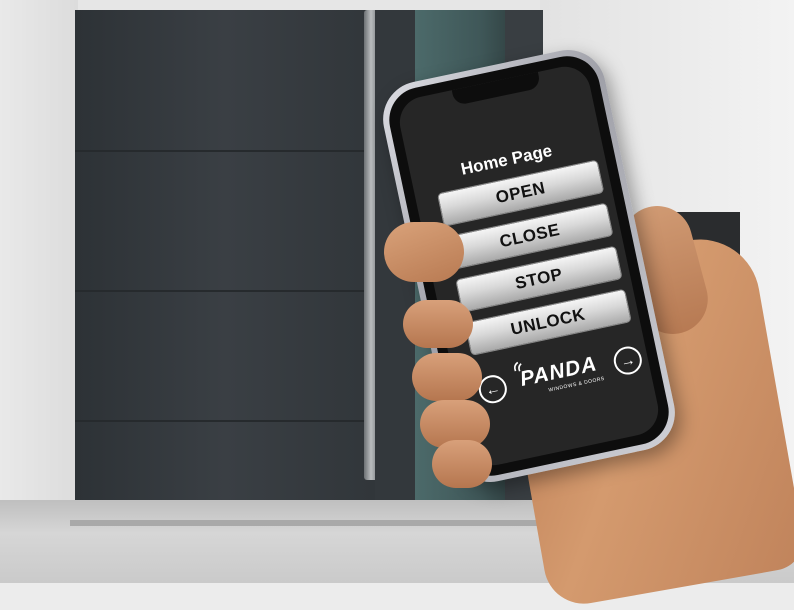  I want to click on hand-thumb-left, so click(424, 252).